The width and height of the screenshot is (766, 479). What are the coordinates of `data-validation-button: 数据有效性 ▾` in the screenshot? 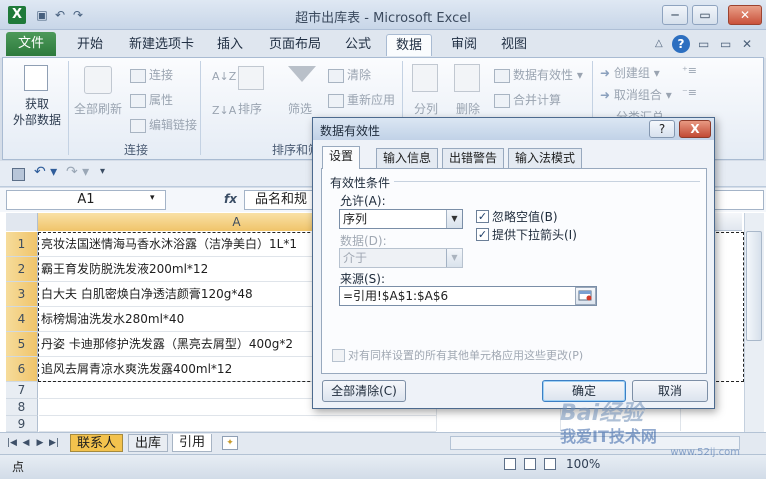 It's located at (538, 74).